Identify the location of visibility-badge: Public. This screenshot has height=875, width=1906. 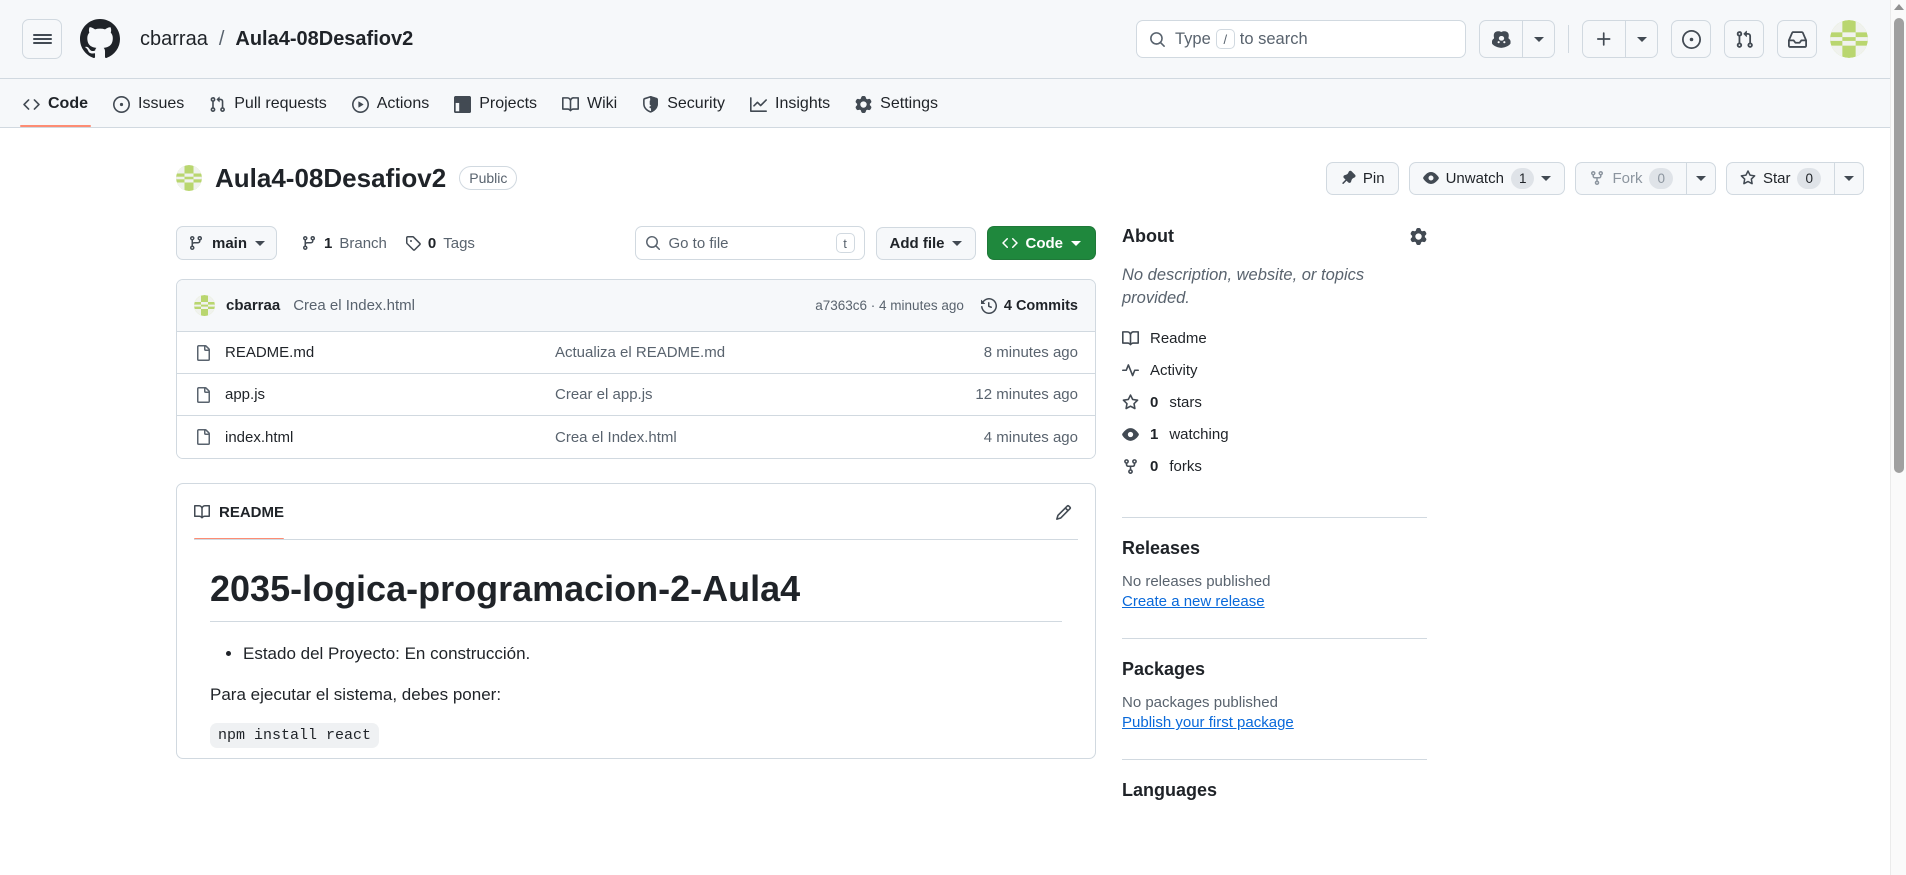
(488, 178).